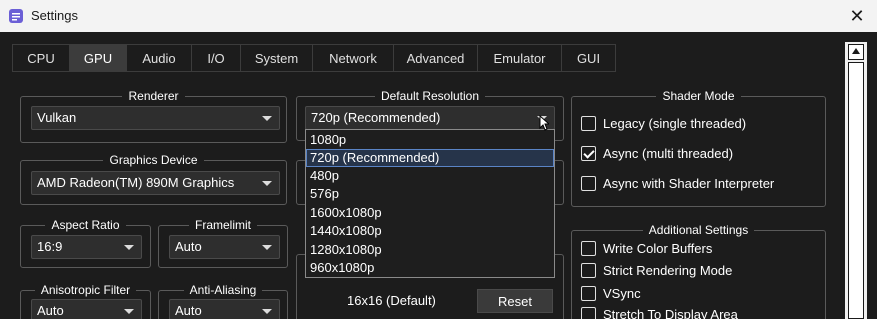 The height and width of the screenshot is (319, 877). Describe the element at coordinates (544, 123) in the screenshot. I see `mouse-cursor-icon` at that location.